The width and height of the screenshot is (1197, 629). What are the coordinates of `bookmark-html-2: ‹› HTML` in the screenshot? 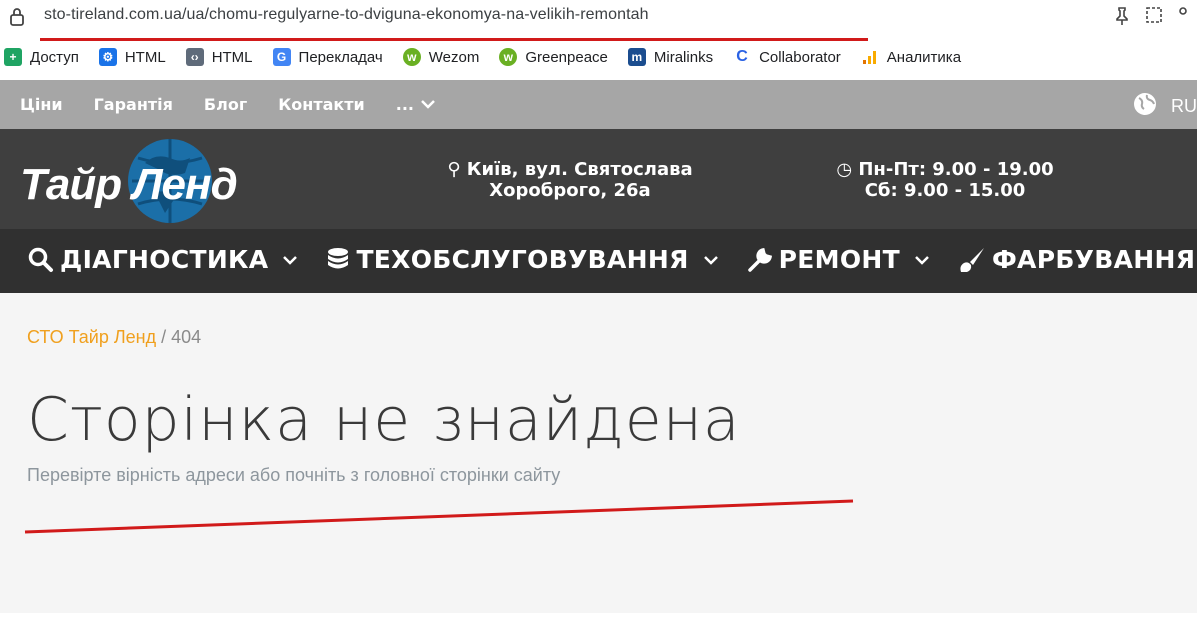 It's located at (219, 57).